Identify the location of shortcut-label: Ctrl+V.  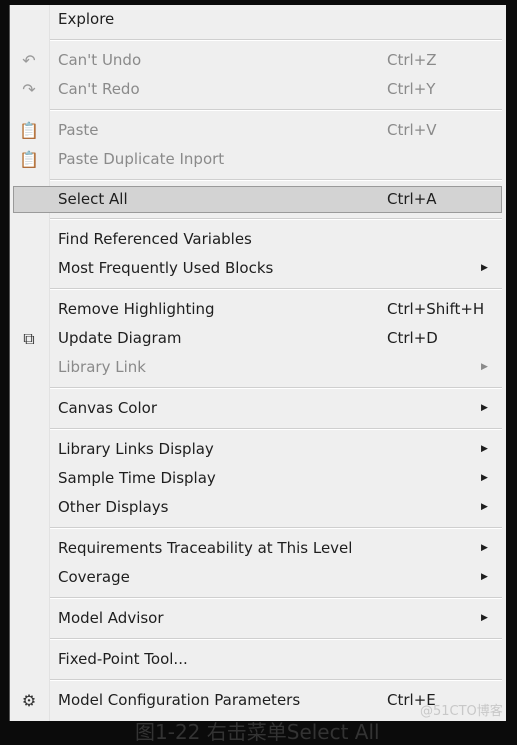
(412, 130).